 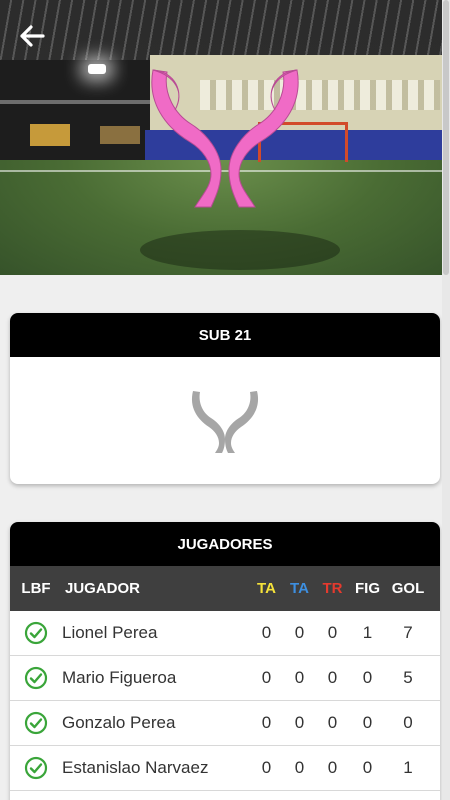 I want to click on gray-trophy-icon, so click(x=225, y=421).